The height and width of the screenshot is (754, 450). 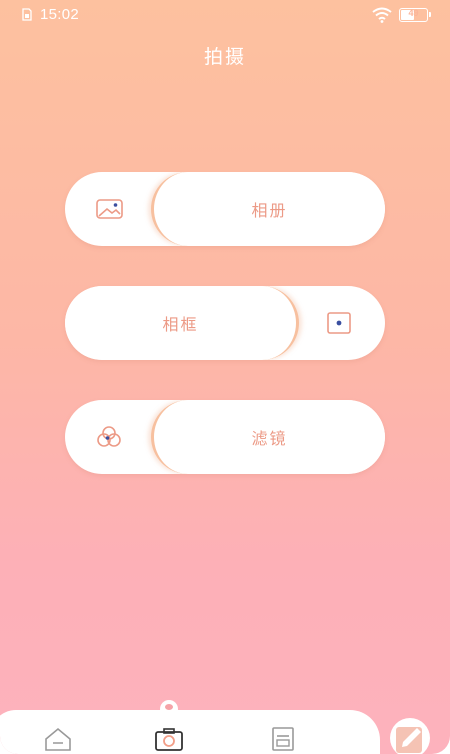 What do you see at coordinates (27, 14) in the screenshot?
I see `sim-card-icon` at bounding box center [27, 14].